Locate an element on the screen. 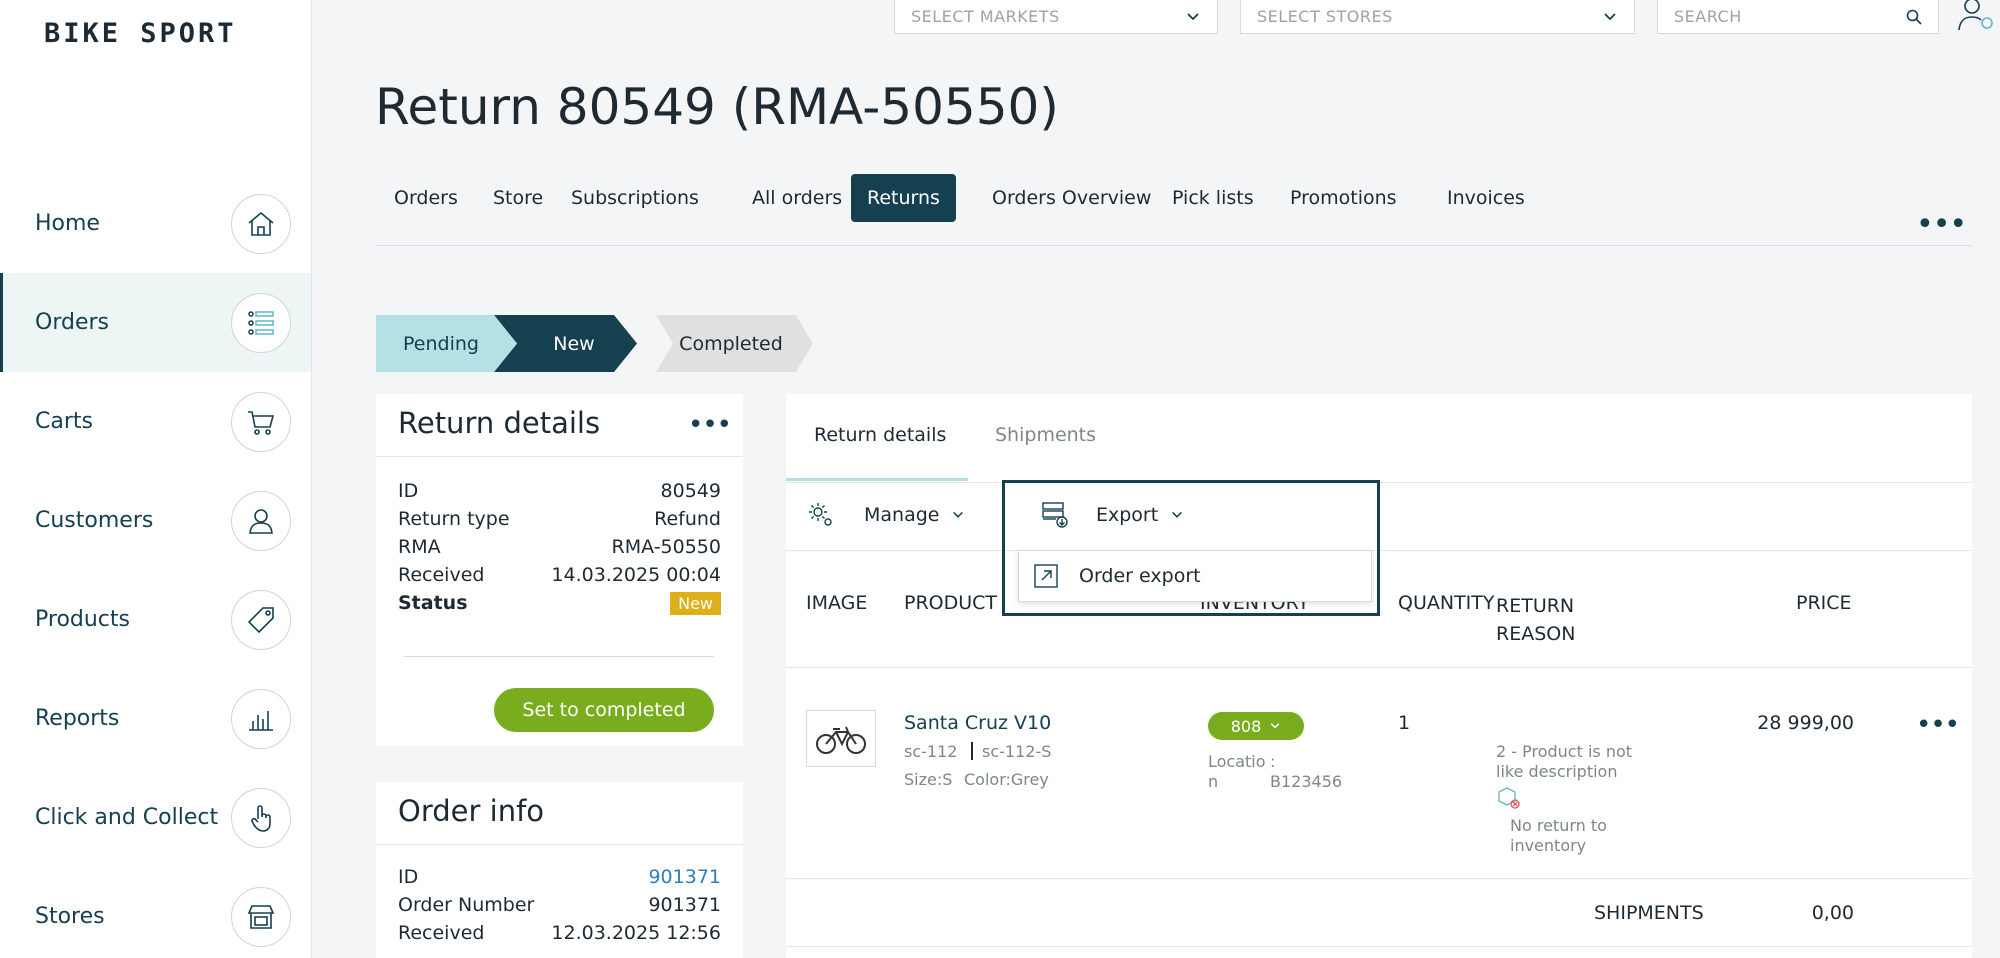  tabs-more-icon: ••• is located at coordinates (1941, 225).